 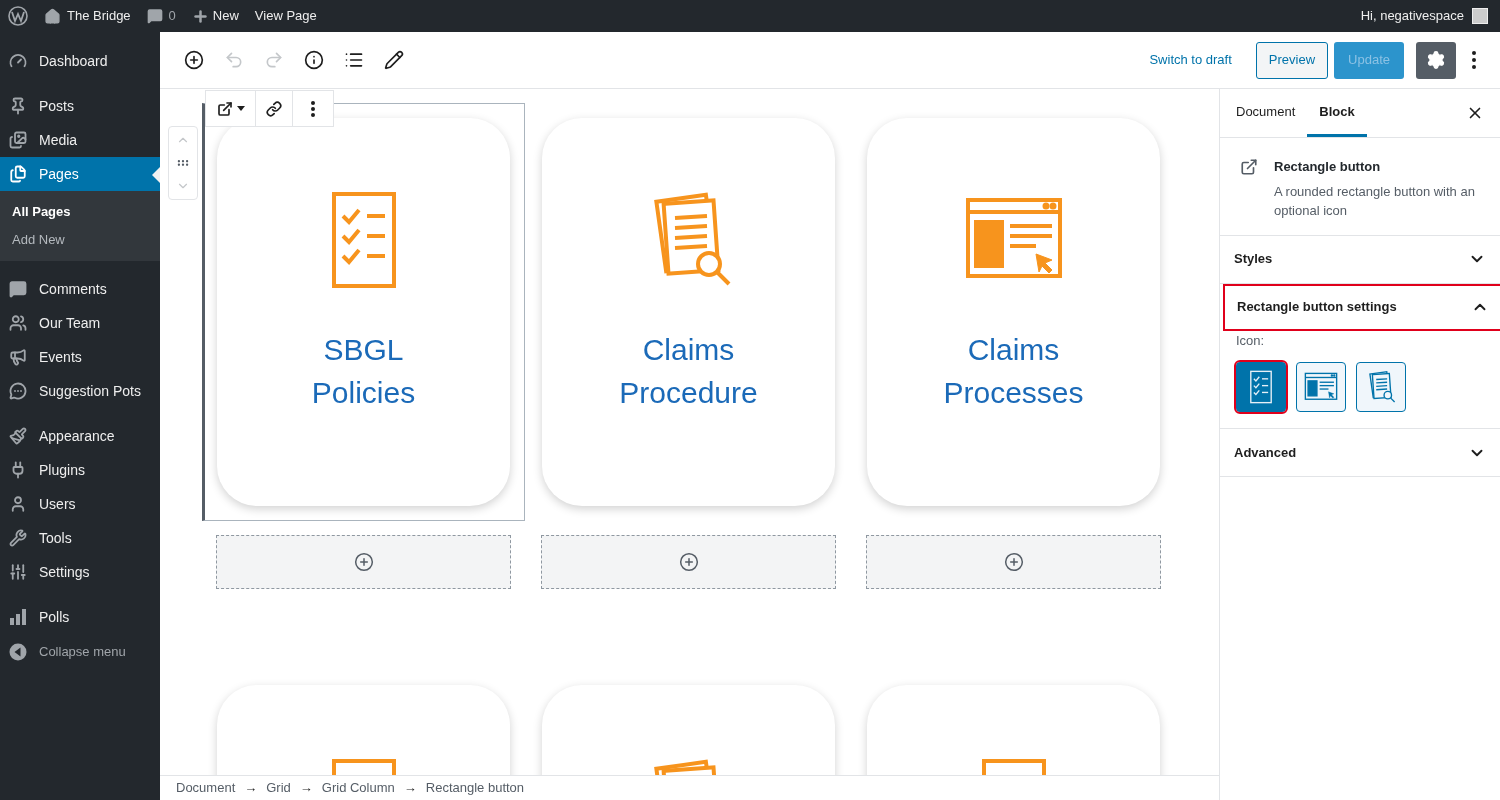 What do you see at coordinates (80, 538) in the screenshot?
I see `menu-item: Tools` at bounding box center [80, 538].